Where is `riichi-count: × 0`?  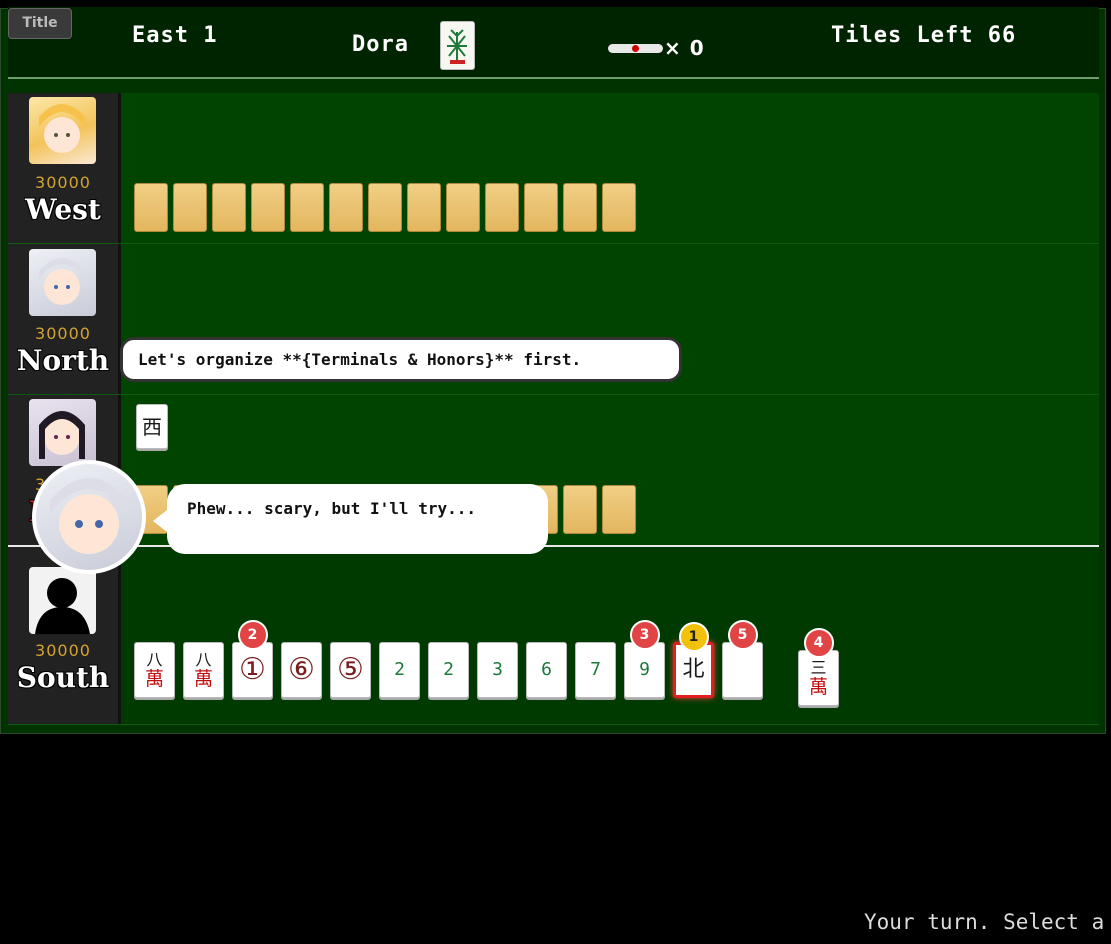 riichi-count: × 0 is located at coordinates (684, 48).